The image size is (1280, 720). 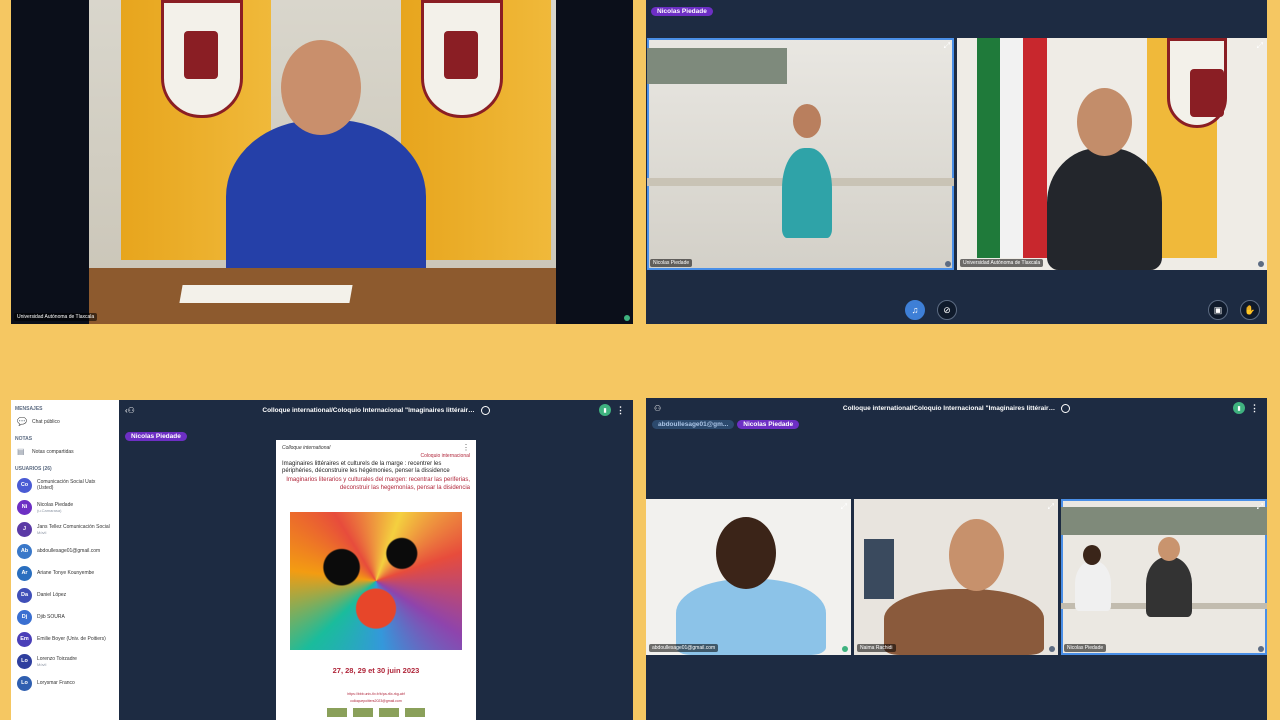 I want to click on participant-body, so click(x=964, y=622).